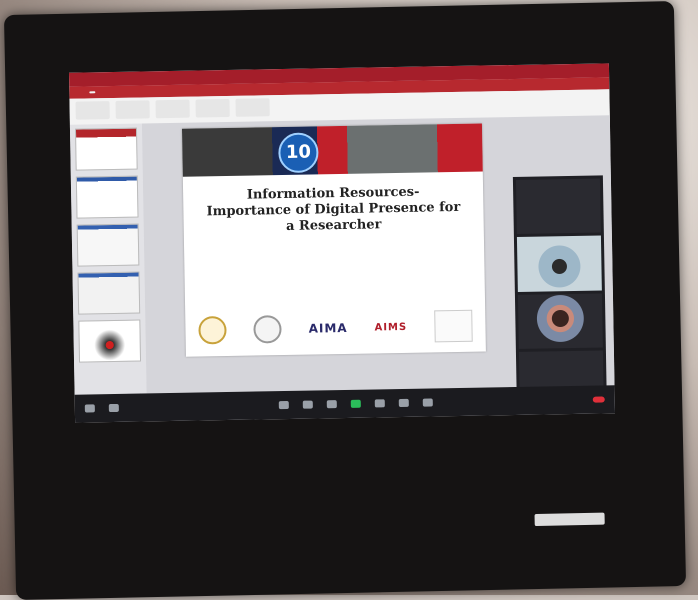 The image size is (698, 600). I want to click on record-button, so click(379, 403).